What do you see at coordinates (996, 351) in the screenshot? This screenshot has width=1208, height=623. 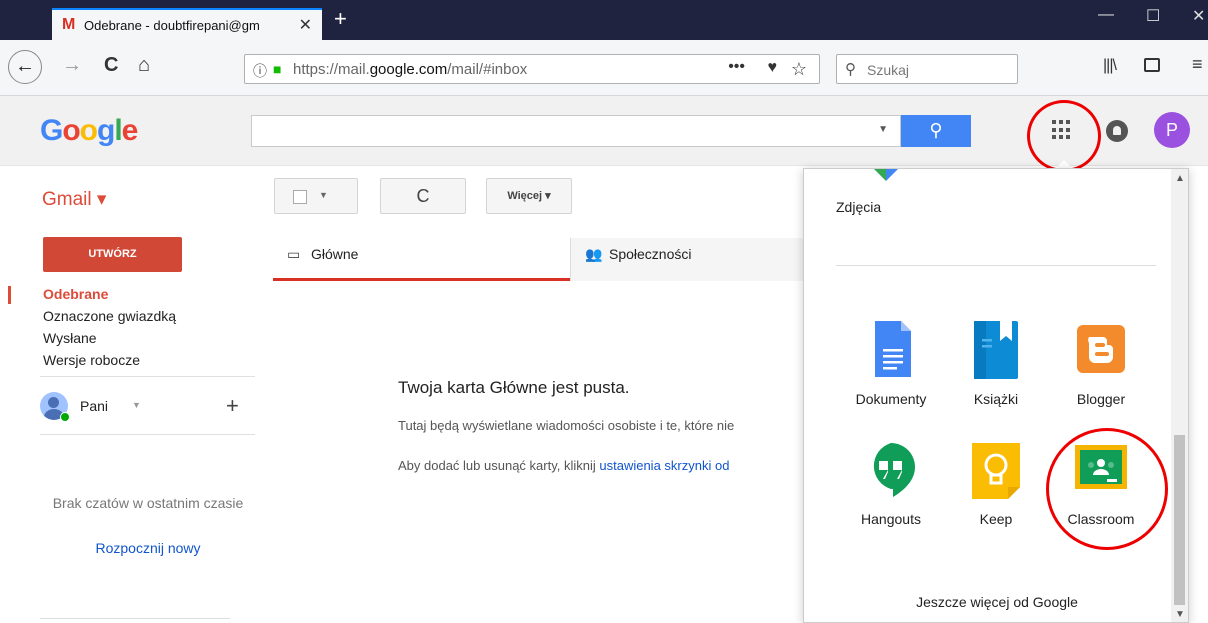 I see `books-icon` at bounding box center [996, 351].